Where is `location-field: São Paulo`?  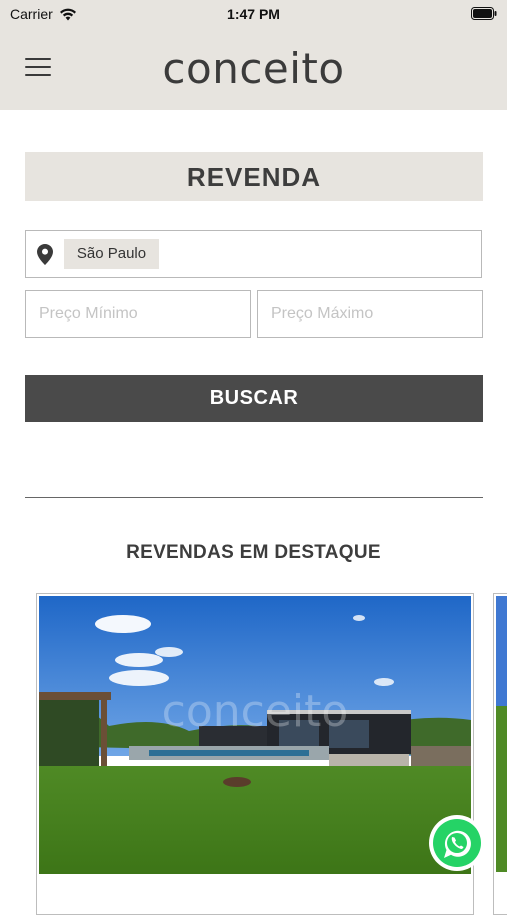 location-field: São Paulo is located at coordinates (253, 254).